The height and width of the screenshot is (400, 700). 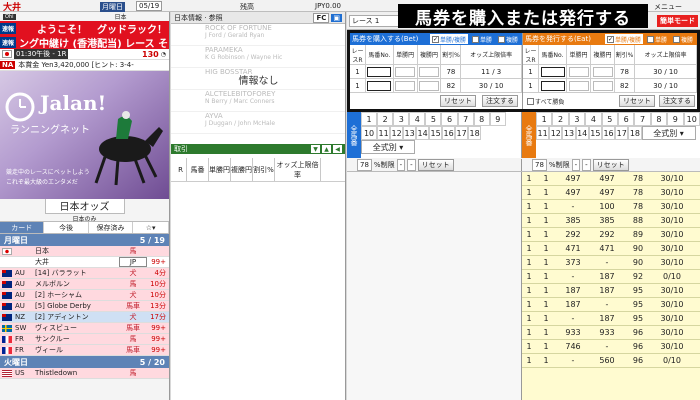 I want to click on race-list-item: US Thistledown 馬, so click(x=84, y=373).